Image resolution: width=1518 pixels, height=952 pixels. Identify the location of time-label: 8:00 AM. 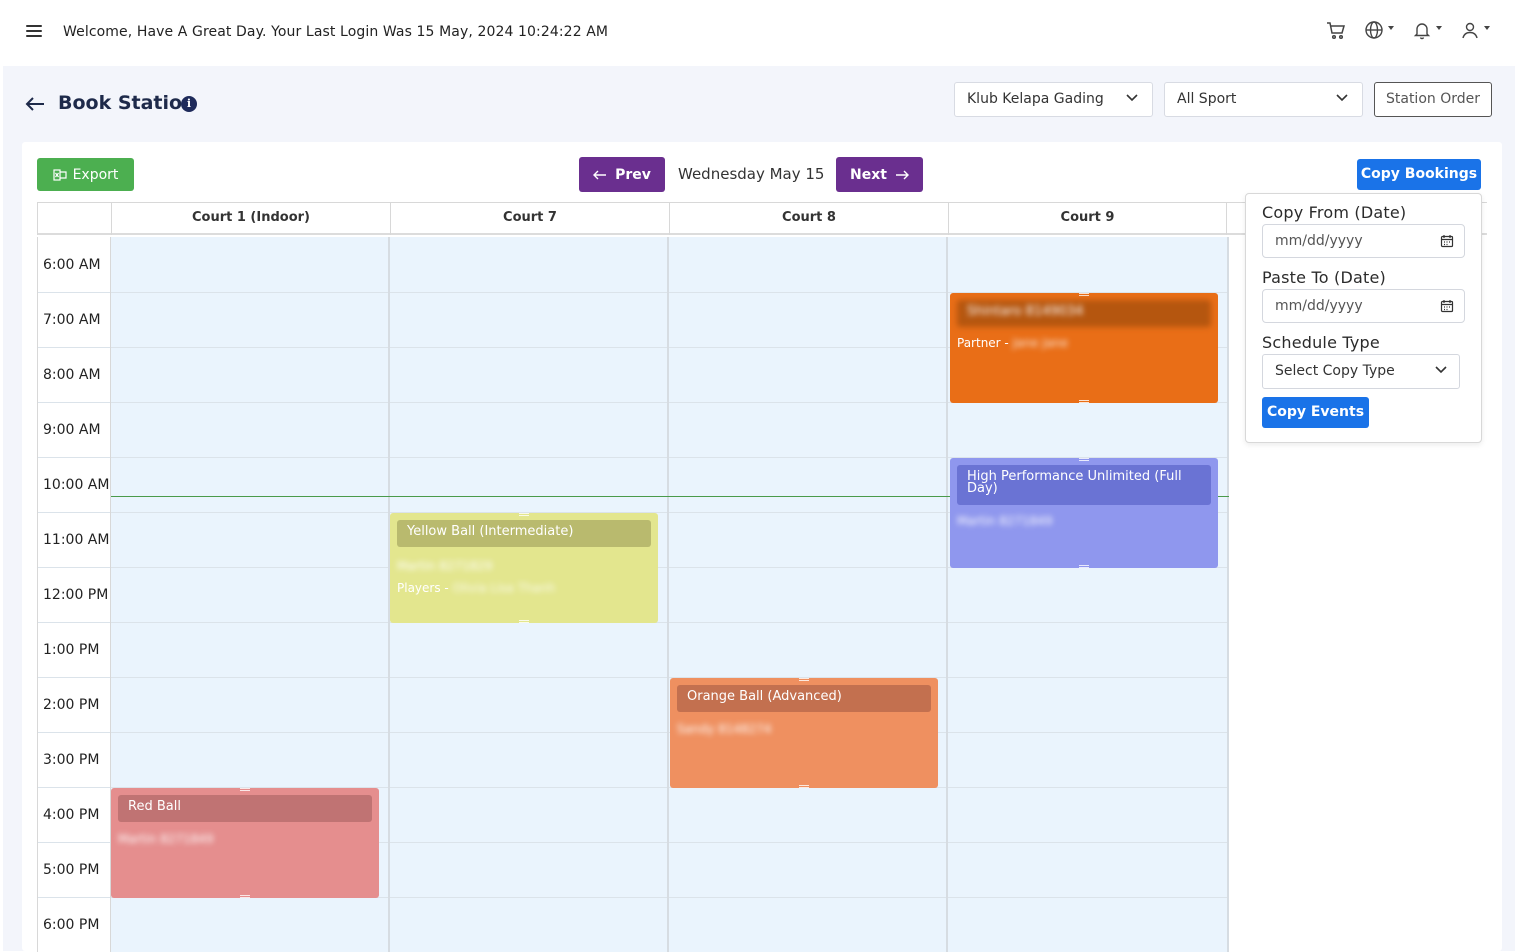
(72, 375).